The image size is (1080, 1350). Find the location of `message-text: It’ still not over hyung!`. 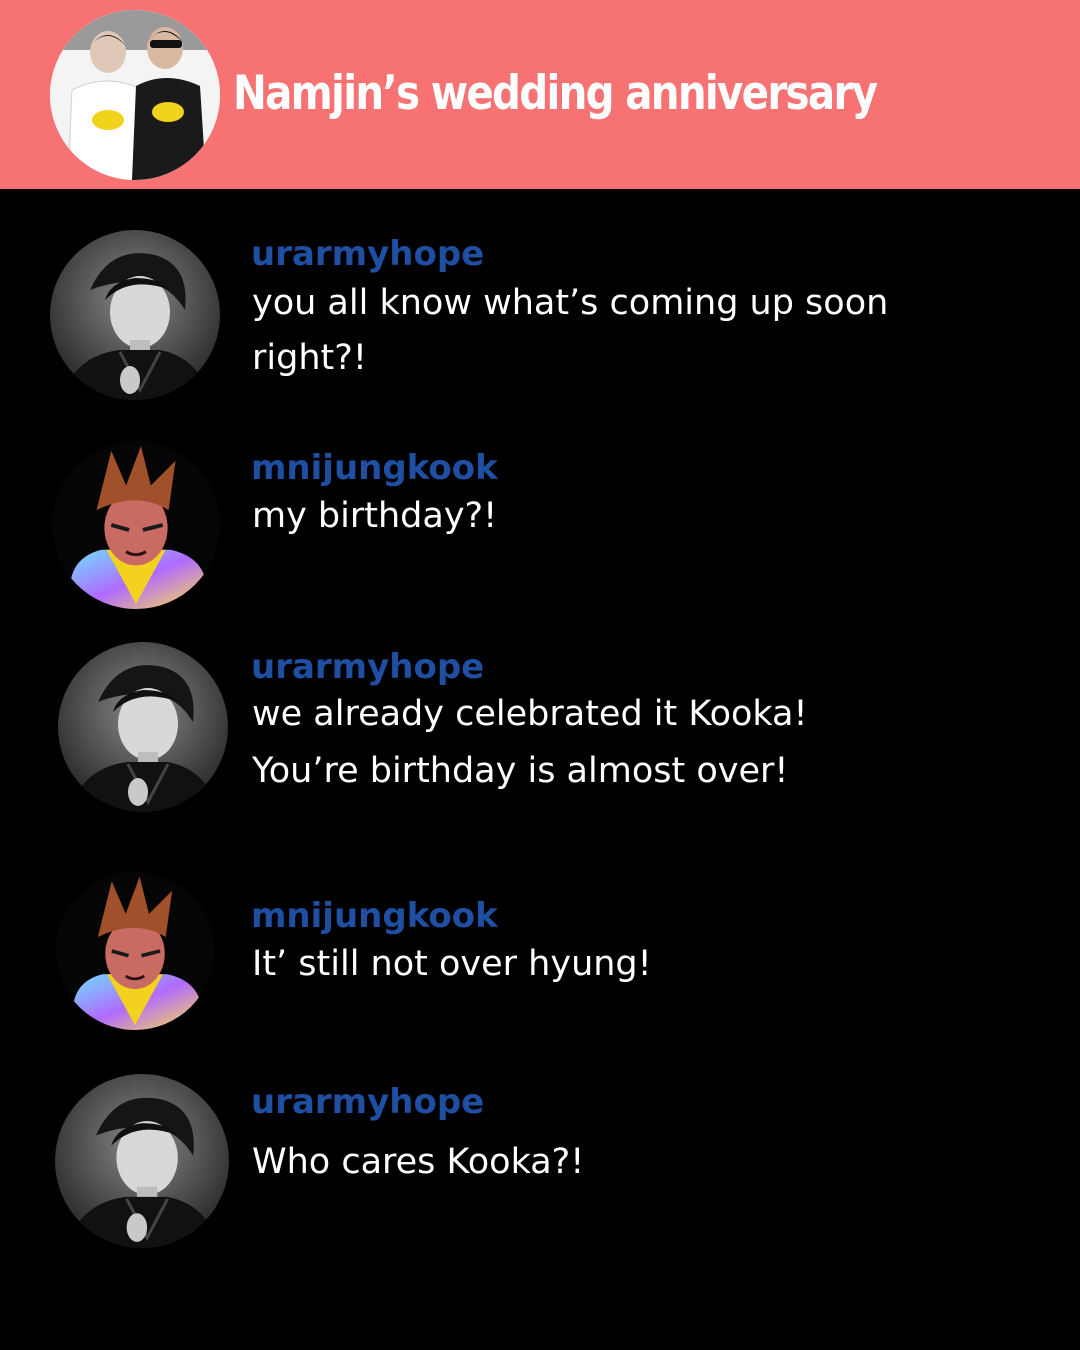

message-text: It’ still not over hyung! is located at coordinates (452, 964).